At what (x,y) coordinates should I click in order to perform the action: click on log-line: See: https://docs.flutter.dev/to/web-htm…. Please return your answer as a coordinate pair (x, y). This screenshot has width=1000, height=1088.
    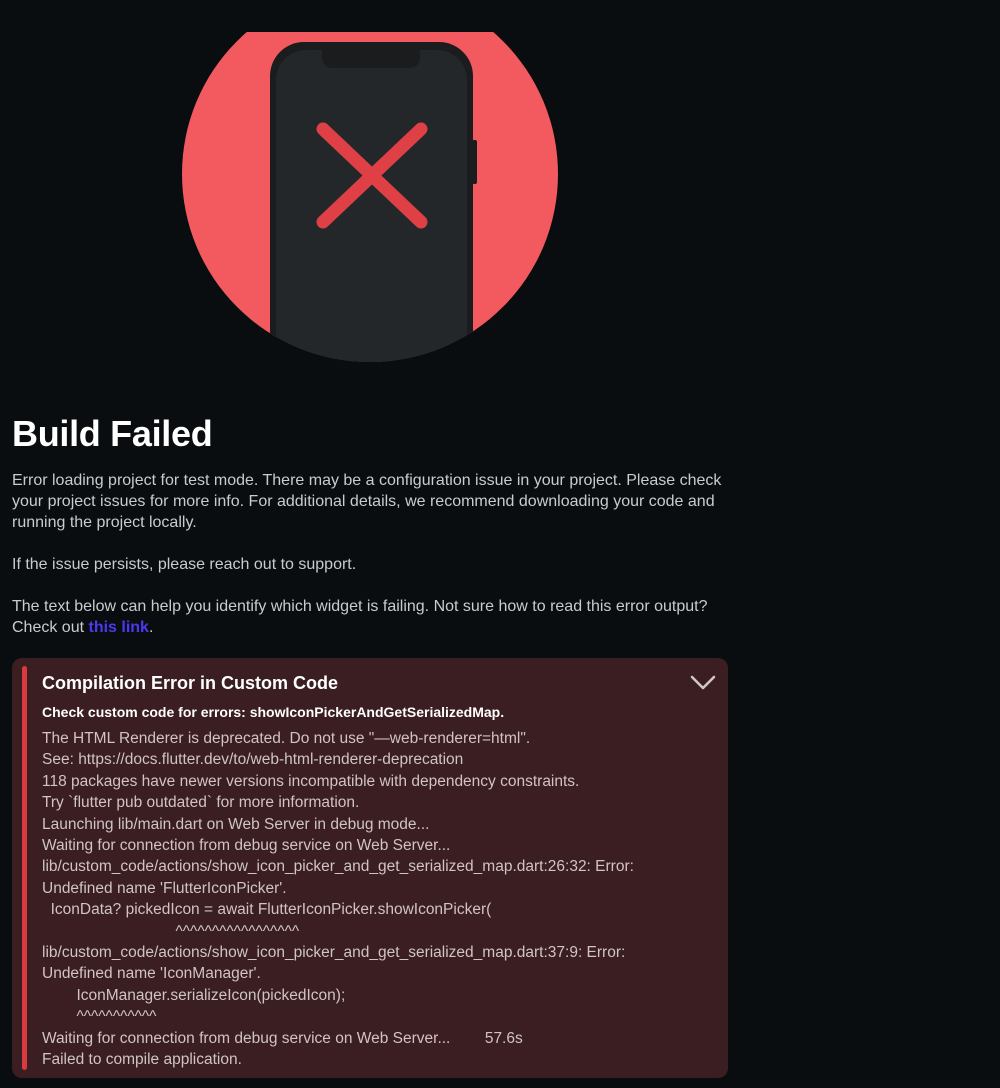
    Looking at the image, I should click on (253, 760).